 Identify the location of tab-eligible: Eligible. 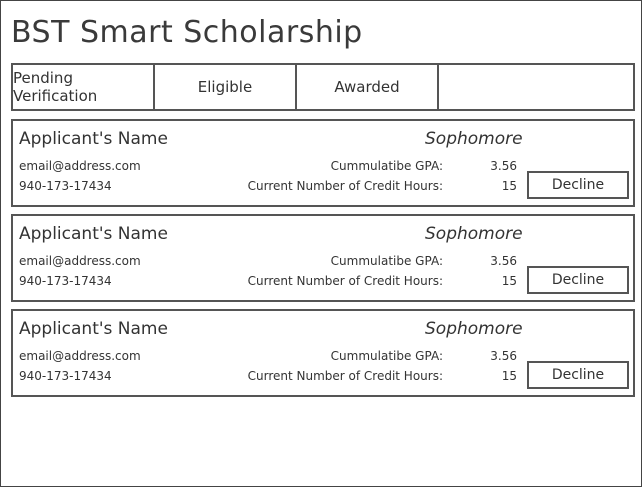
(226, 87).